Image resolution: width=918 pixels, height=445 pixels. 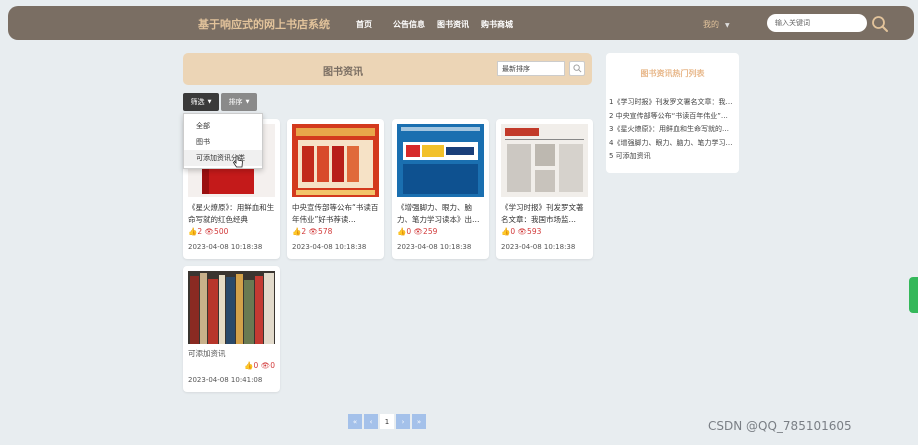 I want to click on user-menu-label: 我的, so click(x=711, y=24).